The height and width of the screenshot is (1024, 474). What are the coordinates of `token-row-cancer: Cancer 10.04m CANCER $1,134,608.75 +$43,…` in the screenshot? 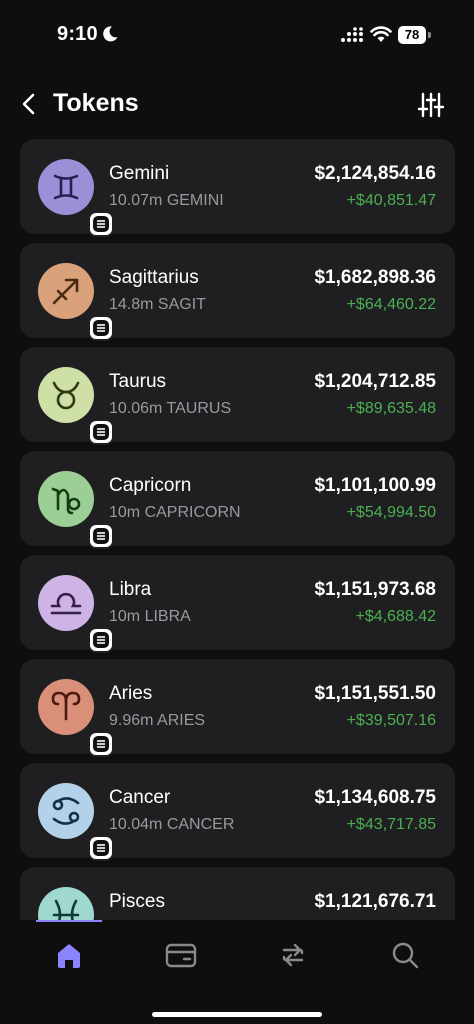 It's located at (237, 812).